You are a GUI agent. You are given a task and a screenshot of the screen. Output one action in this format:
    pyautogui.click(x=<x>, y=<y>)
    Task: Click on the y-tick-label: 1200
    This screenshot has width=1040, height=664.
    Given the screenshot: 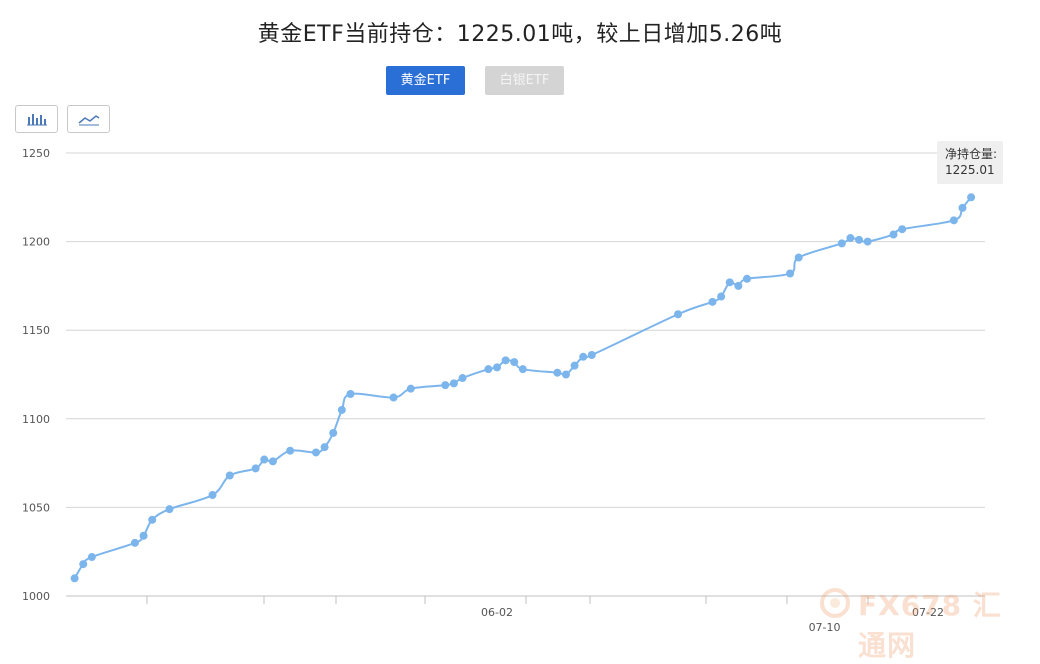 What is the action you would take?
    pyautogui.click(x=36, y=242)
    